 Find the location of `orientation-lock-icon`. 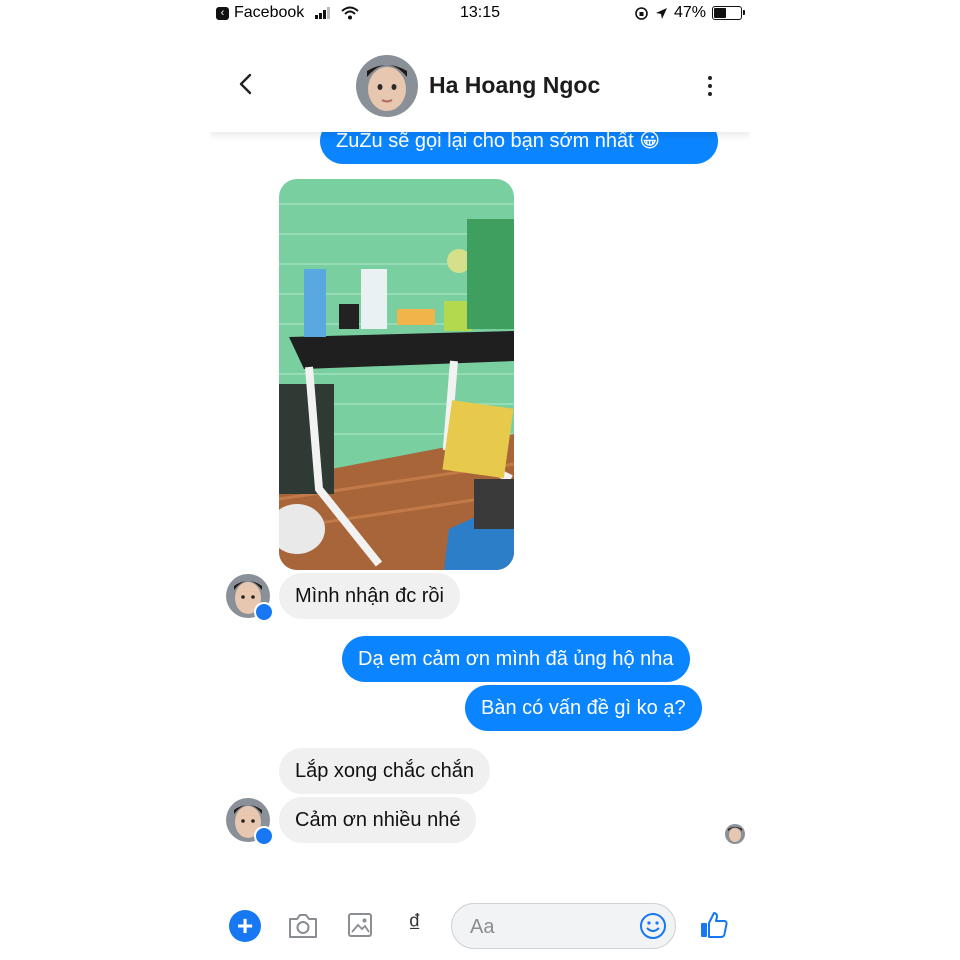

orientation-lock-icon is located at coordinates (641, 13).